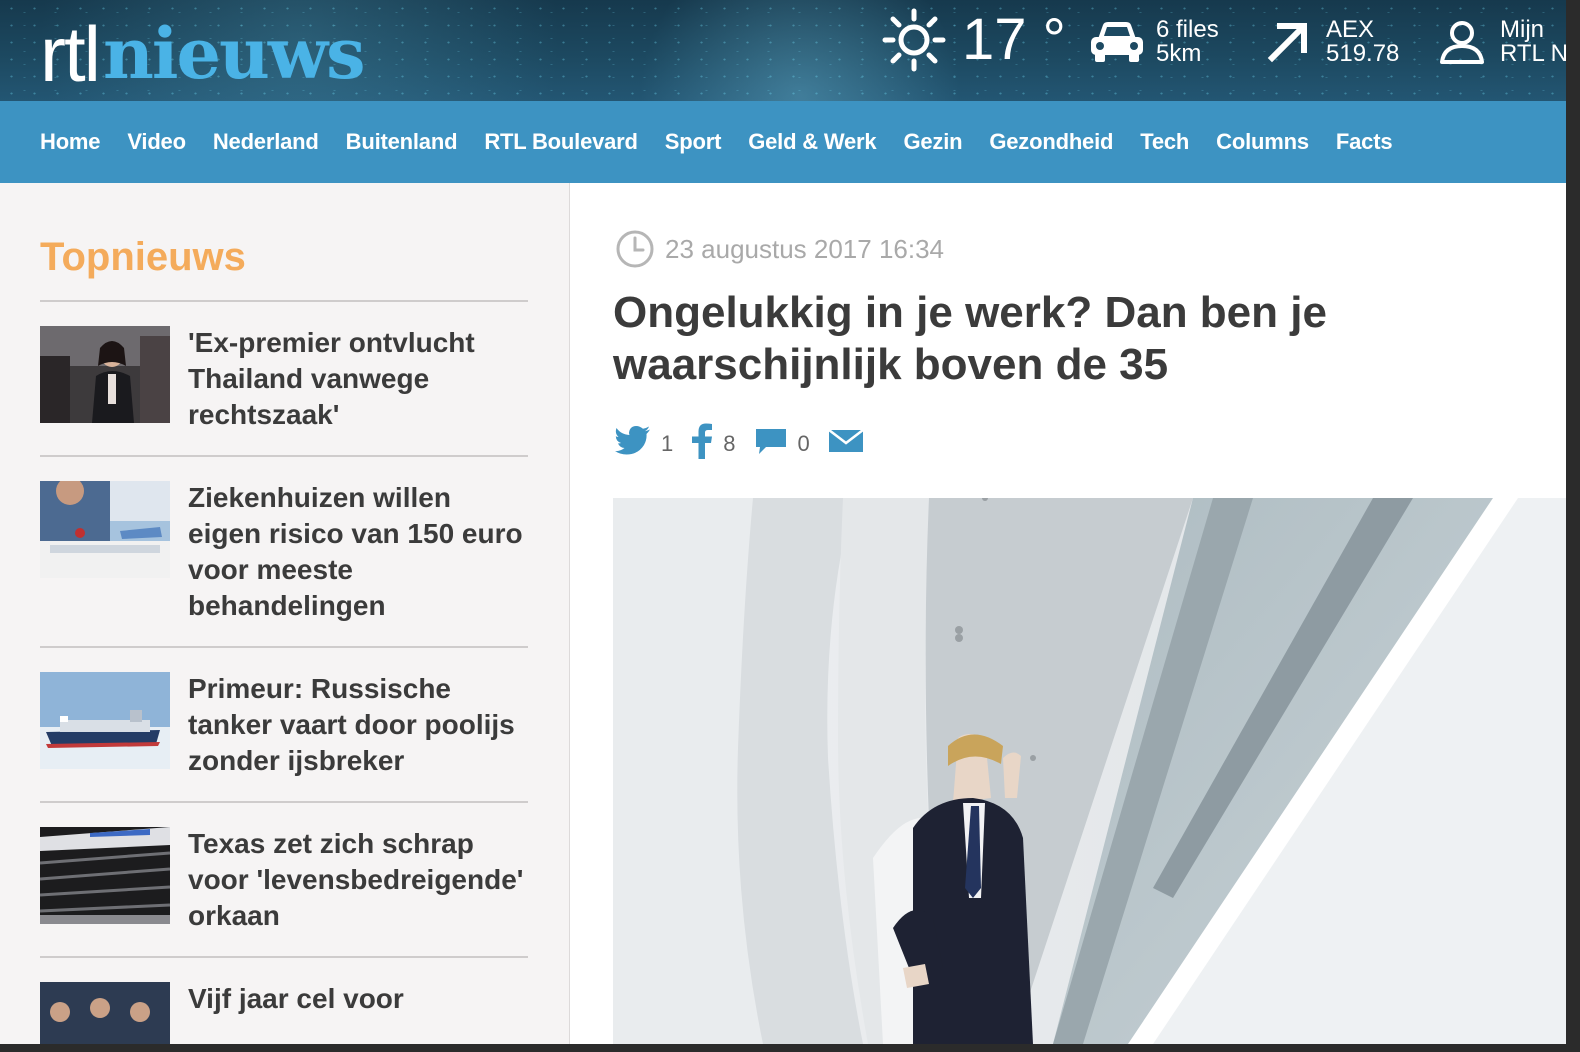 The height and width of the screenshot is (1052, 1580). I want to click on news-title: Vijf jaar cel voor, so click(296, 1012).